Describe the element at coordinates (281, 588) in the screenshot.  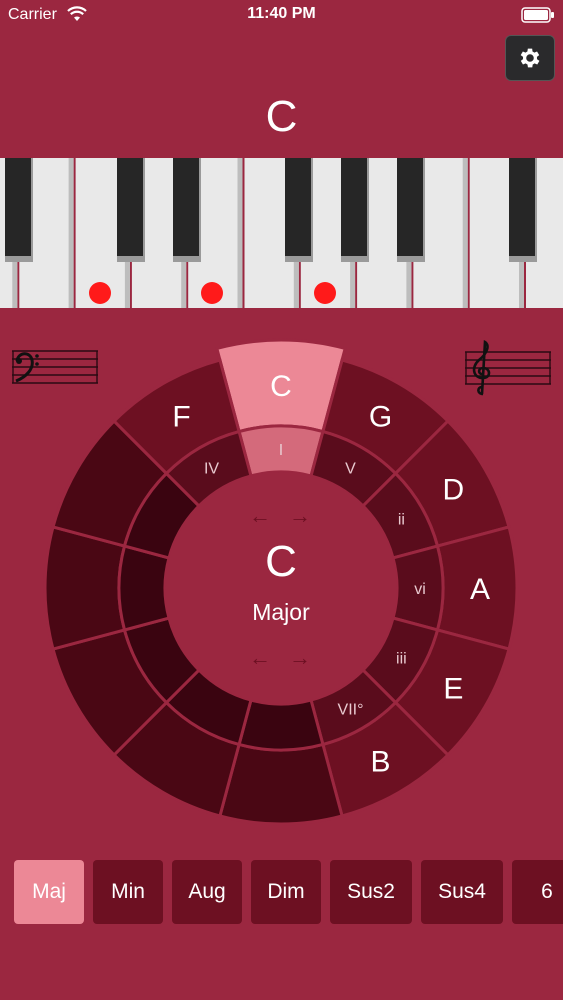
I see `center-disc` at that location.